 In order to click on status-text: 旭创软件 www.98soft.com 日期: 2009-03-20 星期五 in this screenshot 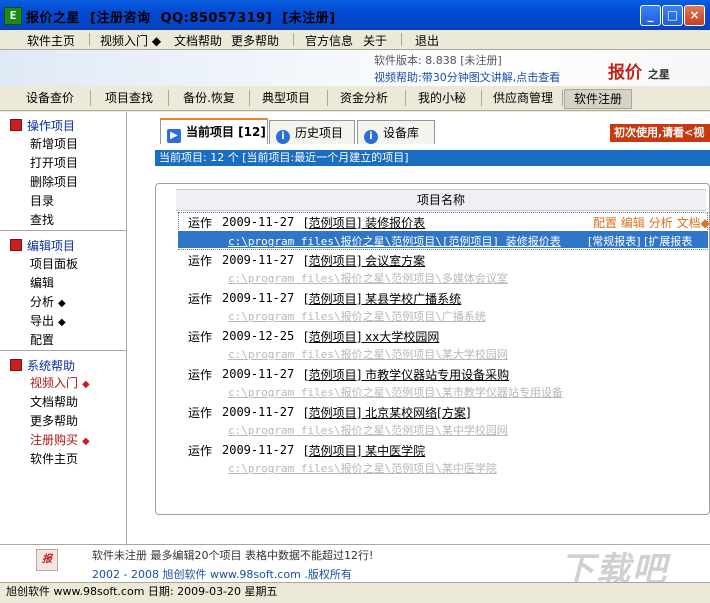, I will do `click(142, 591)`.